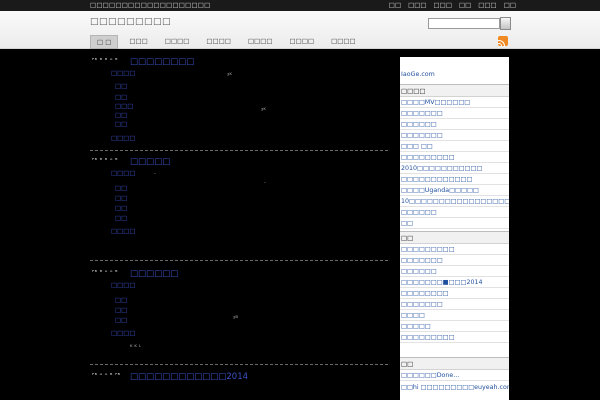  I want to click on sidebar-link: □□□ □□, so click(454, 146).